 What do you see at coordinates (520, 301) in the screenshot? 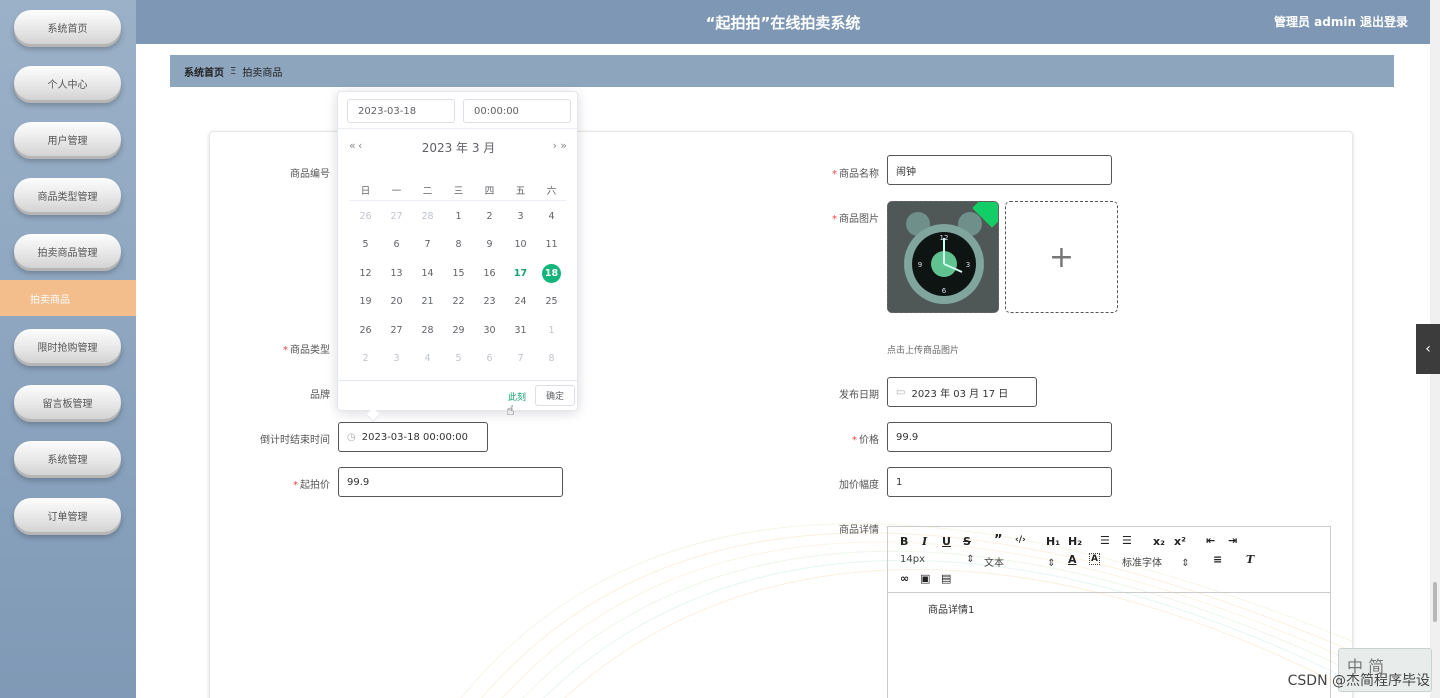
I see `calendar-day: 24` at bounding box center [520, 301].